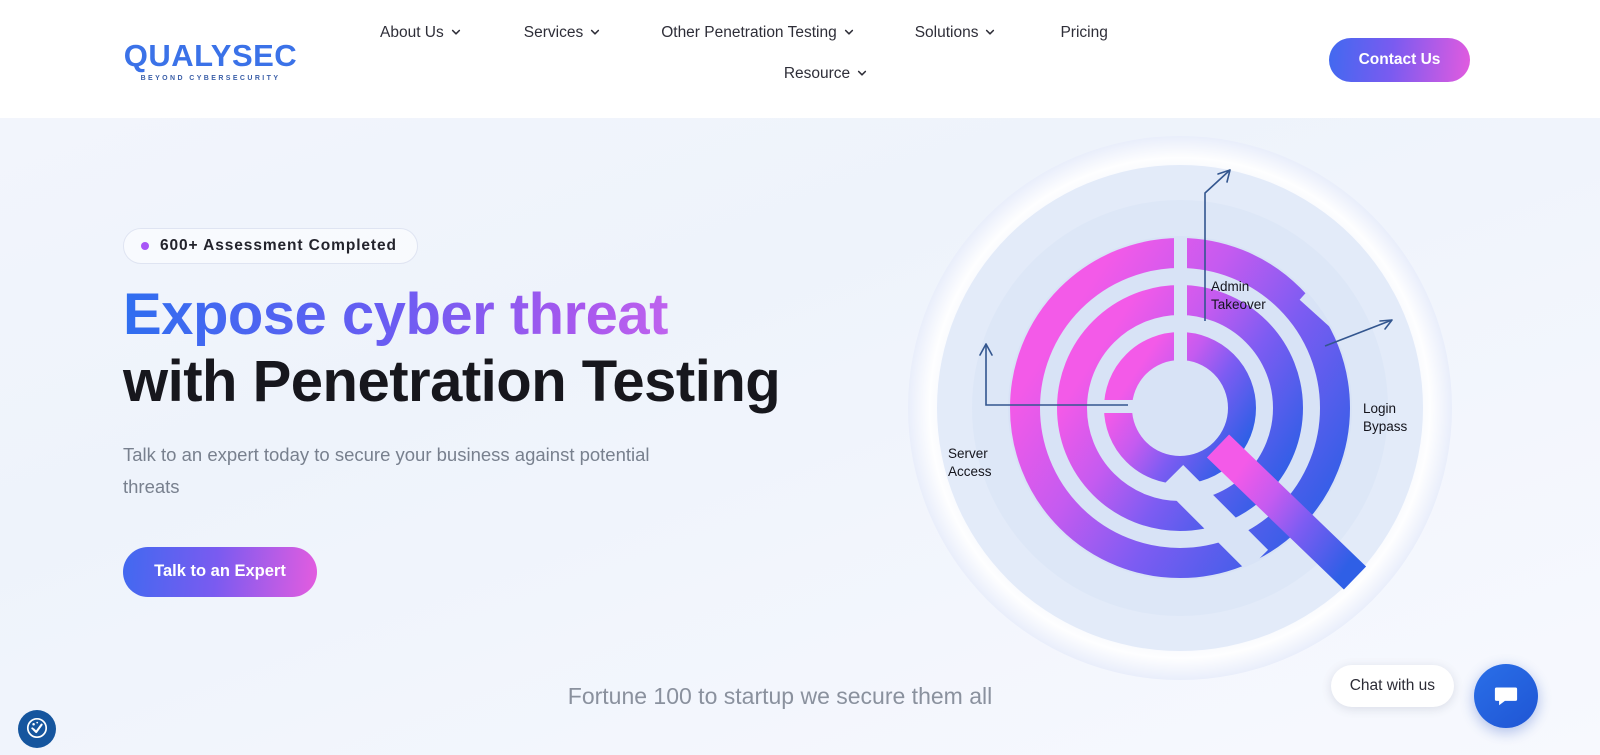 The width and height of the screenshot is (1600, 755). Describe the element at coordinates (1385, 426) in the screenshot. I see `graphic-label-line: Bypass` at that location.